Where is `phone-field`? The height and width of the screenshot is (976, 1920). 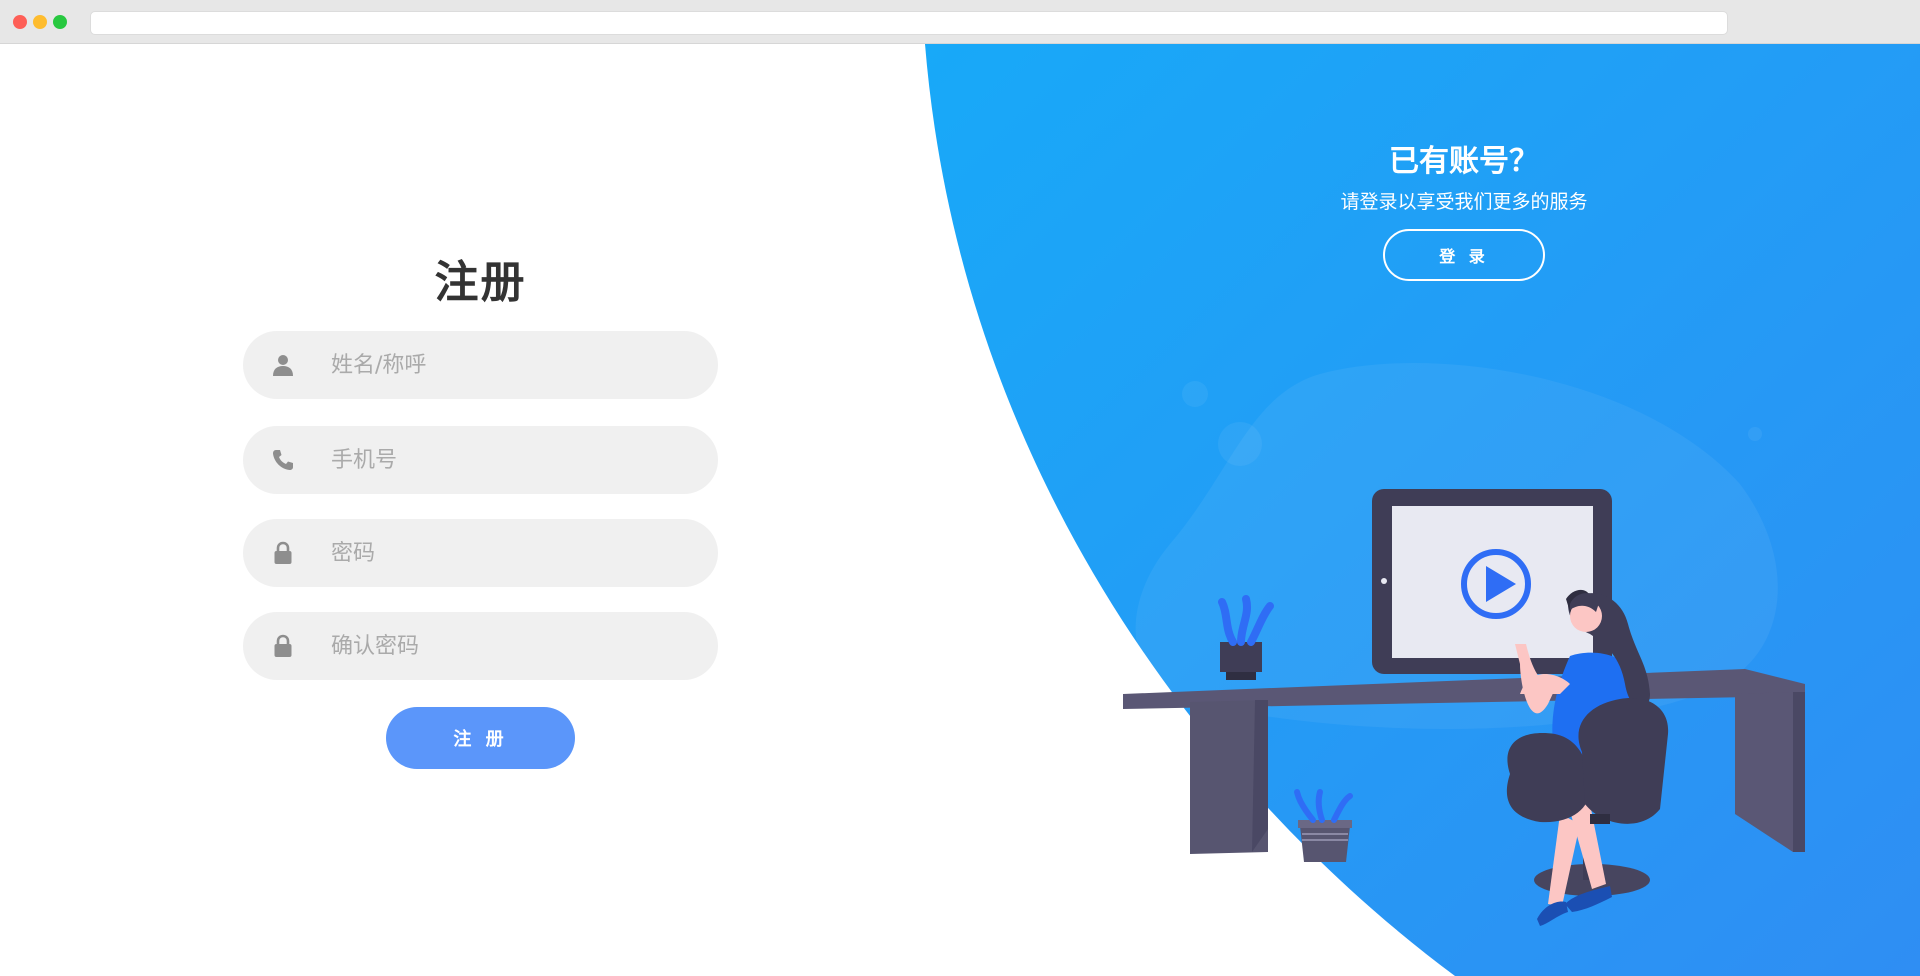 phone-field is located at coordinates (480, 460).